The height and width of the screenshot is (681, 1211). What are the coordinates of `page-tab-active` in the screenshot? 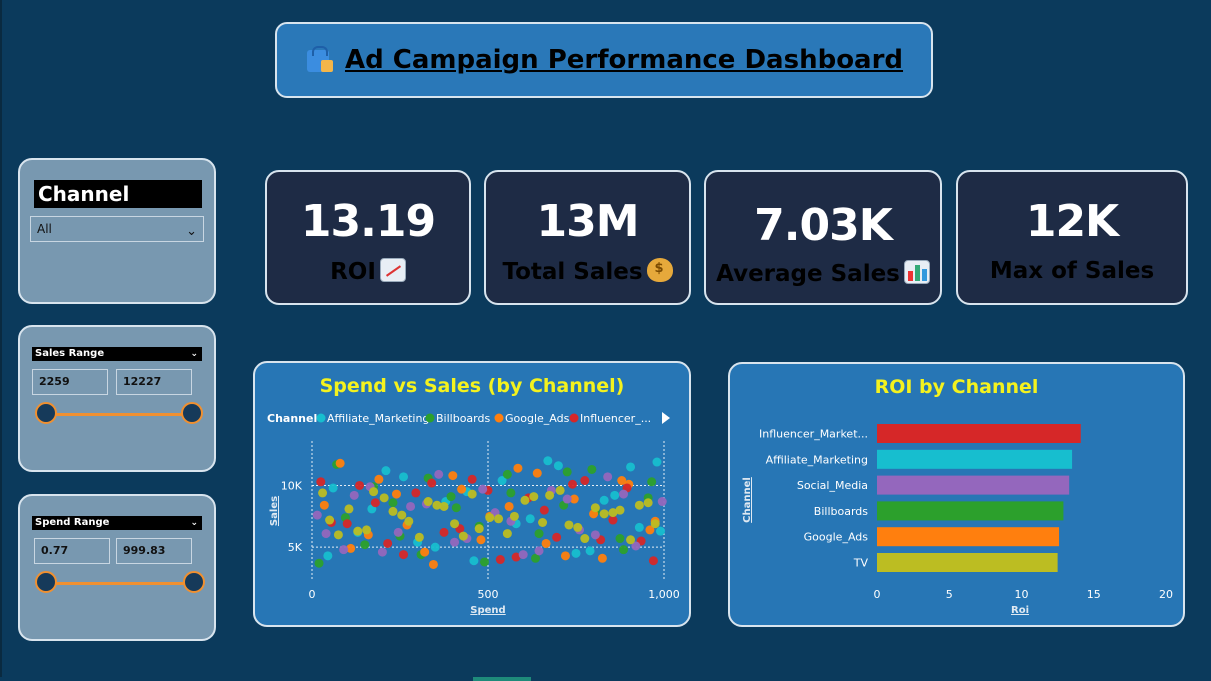 It's located at (502, 679).